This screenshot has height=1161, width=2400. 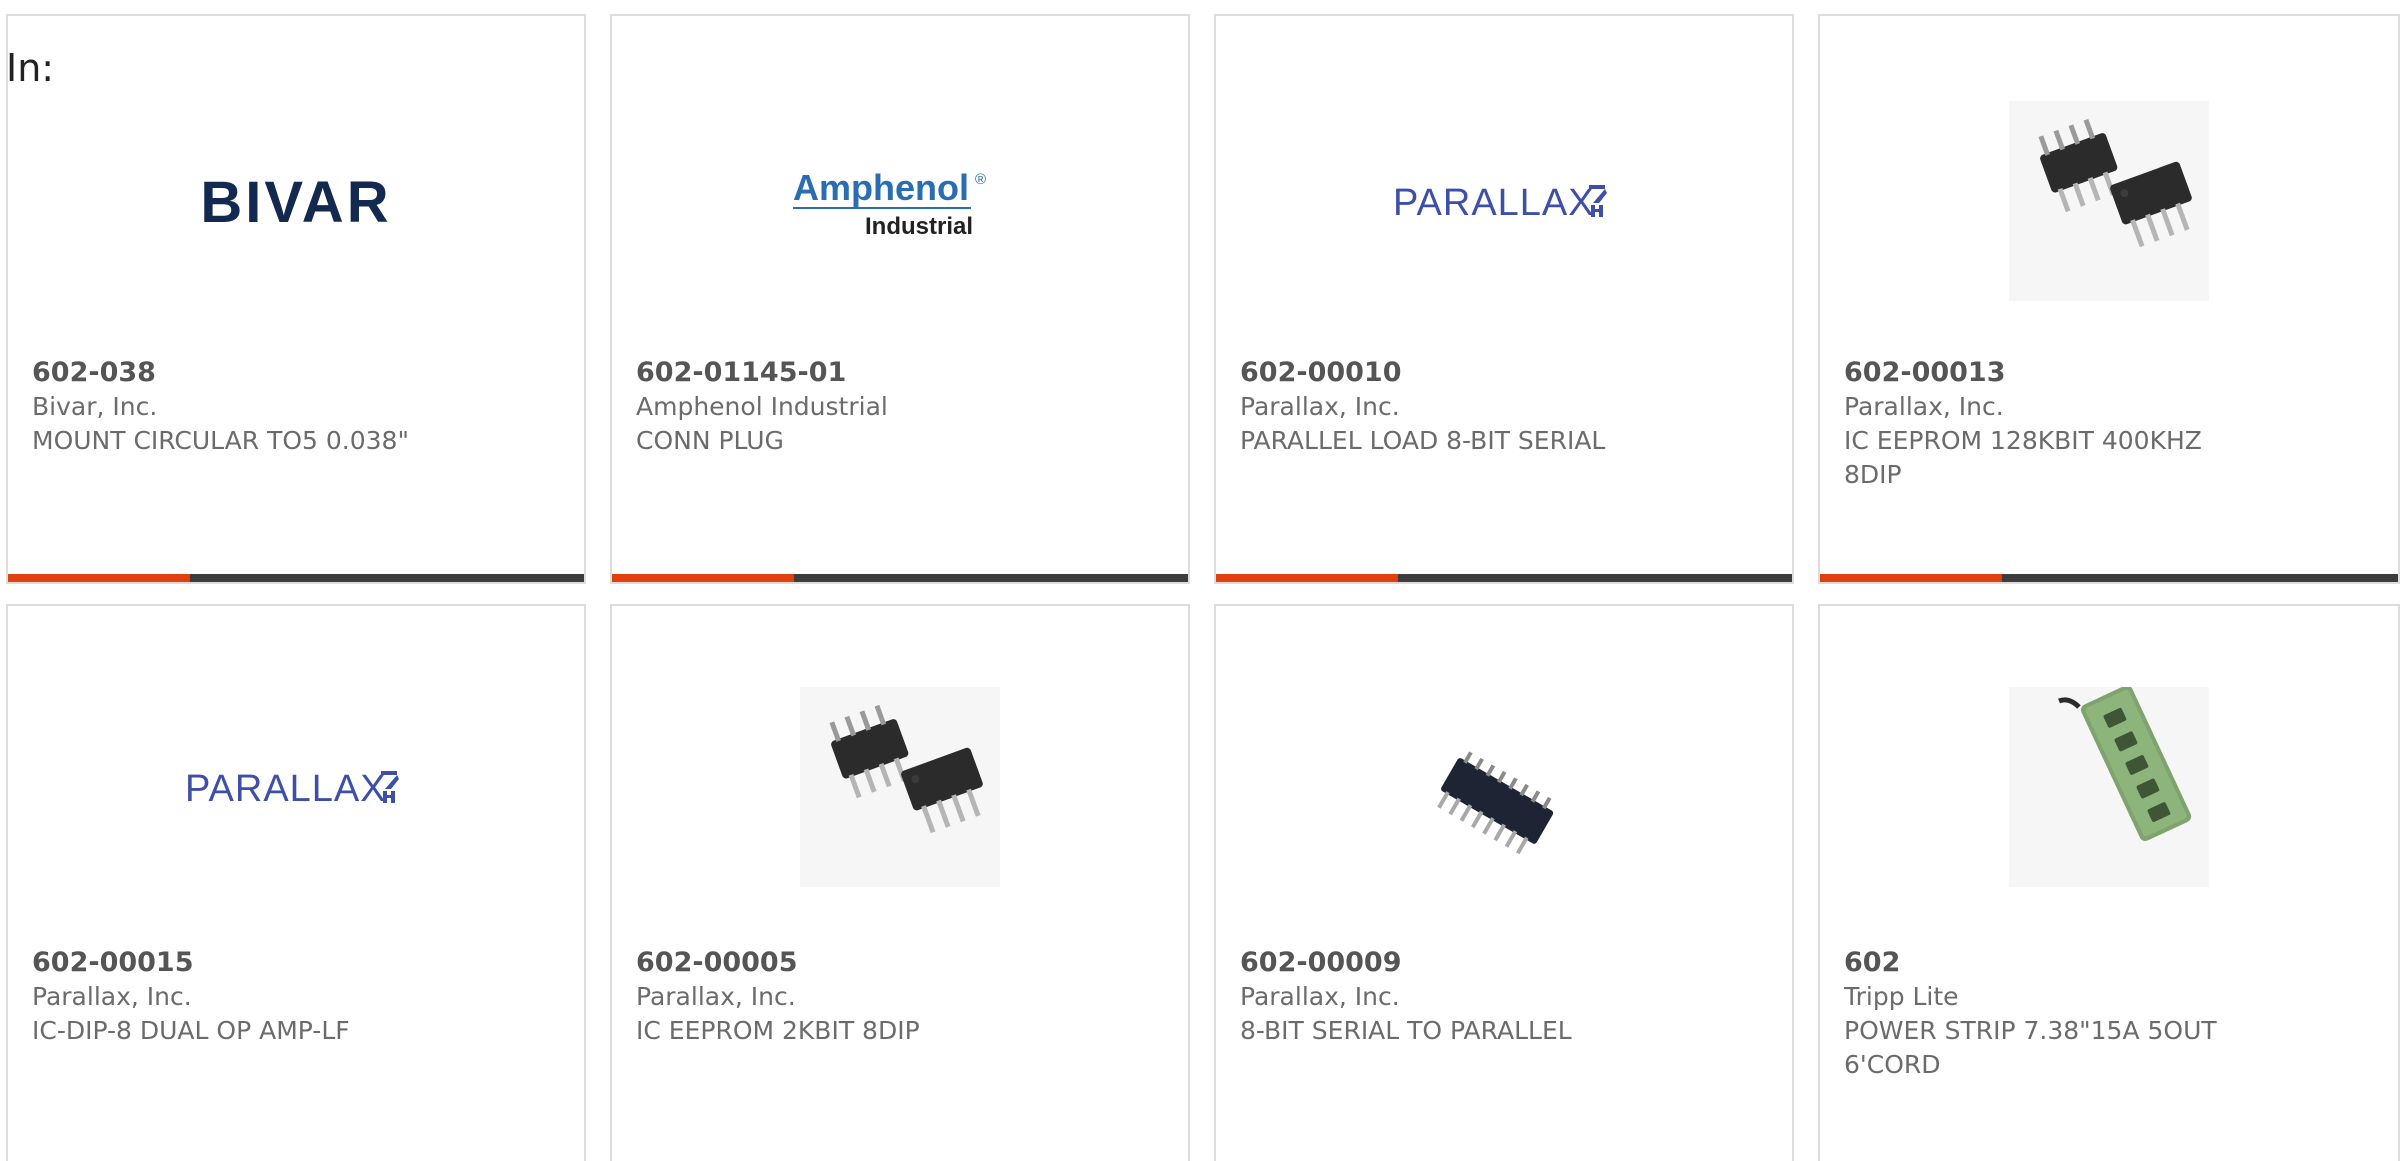 What do you see at coordinates (296, 963) in the screenshot?
I see `part-number: 602-00015` at bounding box center [296, 963].